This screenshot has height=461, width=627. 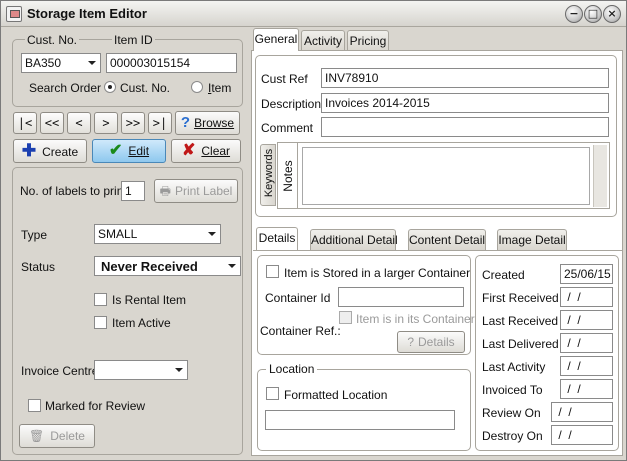 I want to click on date-label-last-delivered: Last Delivered, so click(x=520, y=344).